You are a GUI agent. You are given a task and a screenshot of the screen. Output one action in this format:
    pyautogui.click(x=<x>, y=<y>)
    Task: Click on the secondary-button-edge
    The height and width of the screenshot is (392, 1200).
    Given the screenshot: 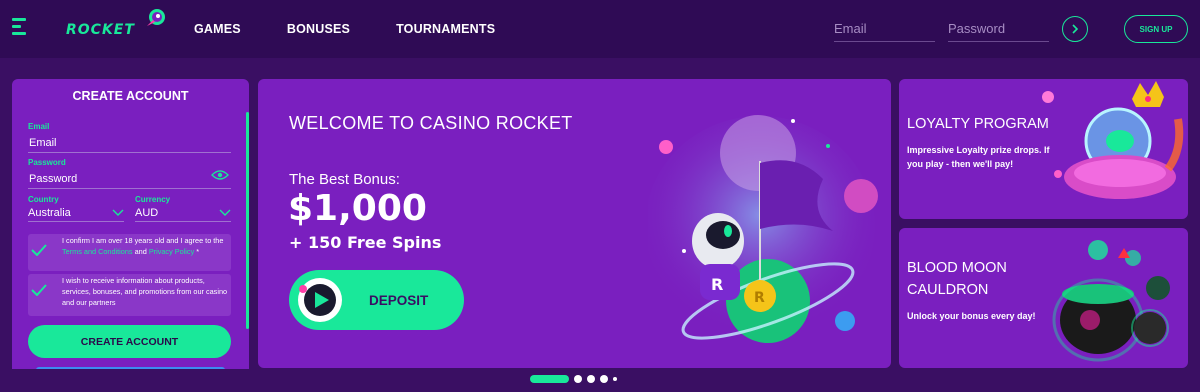 What is the action you would take?
    pyautogui.click(x=130, y=368)
    